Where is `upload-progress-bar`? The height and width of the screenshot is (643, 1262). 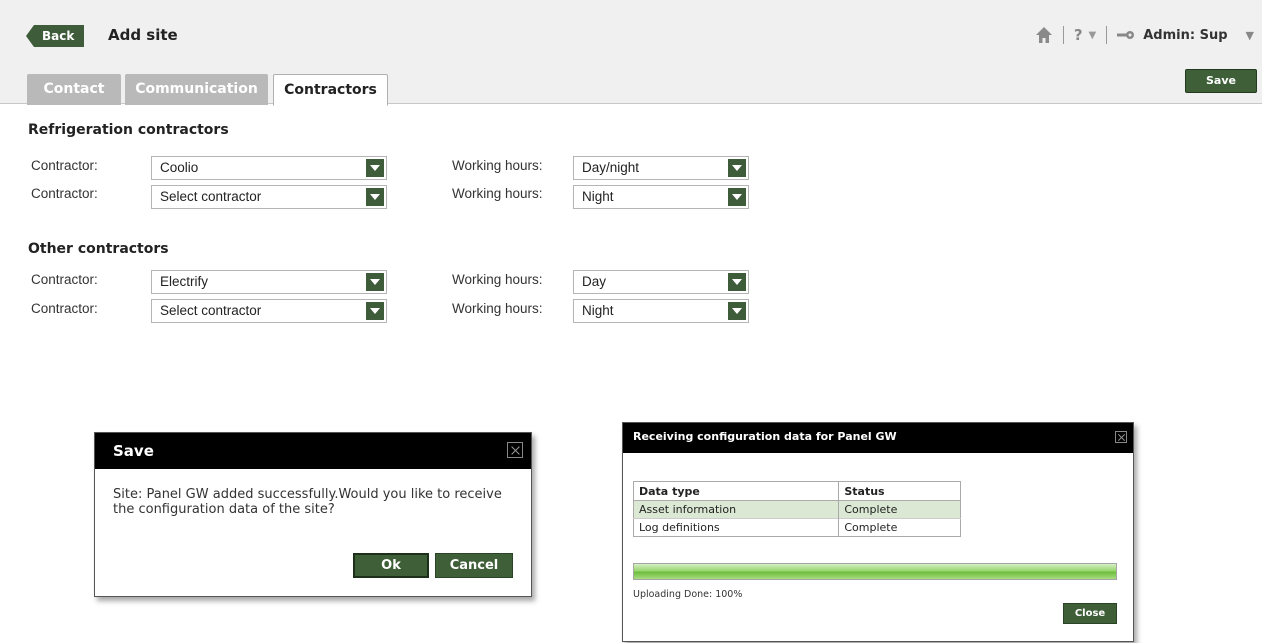
upload-progress-bar is located at coordinates (875, 571).